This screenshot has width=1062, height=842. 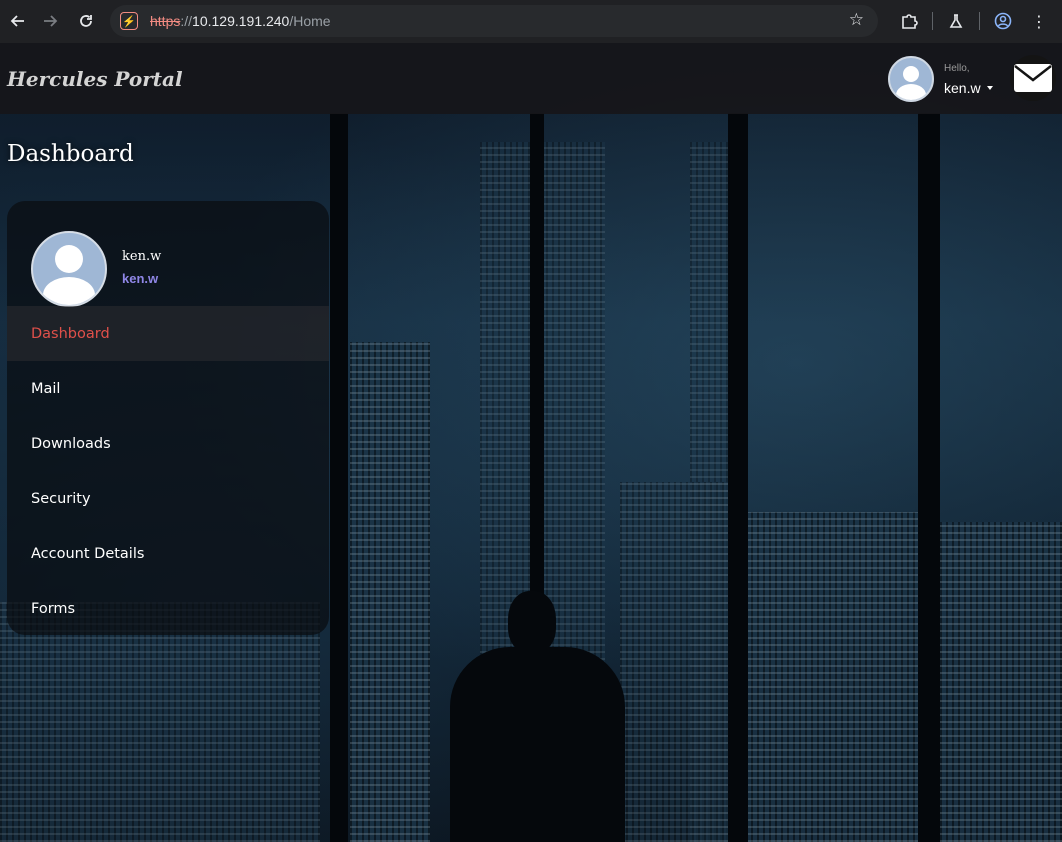 What do you see at coordinates (129, 21) in the screenshot?
I see `not-secure-icon: ⚡` at bounding box center [129, 21].